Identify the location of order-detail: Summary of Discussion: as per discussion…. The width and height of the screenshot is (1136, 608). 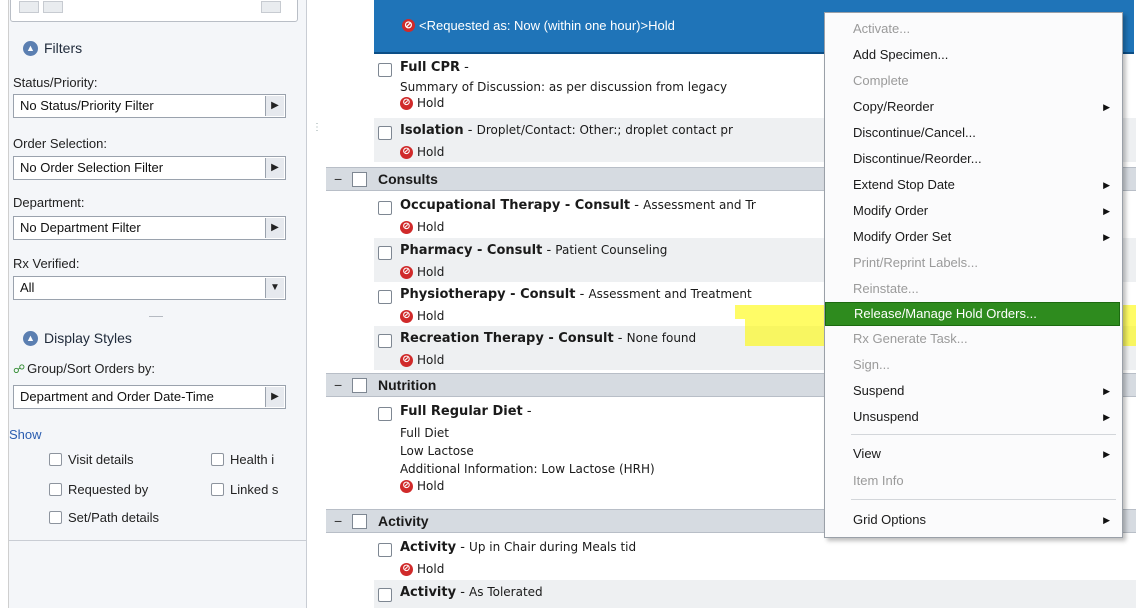
(564, 87).